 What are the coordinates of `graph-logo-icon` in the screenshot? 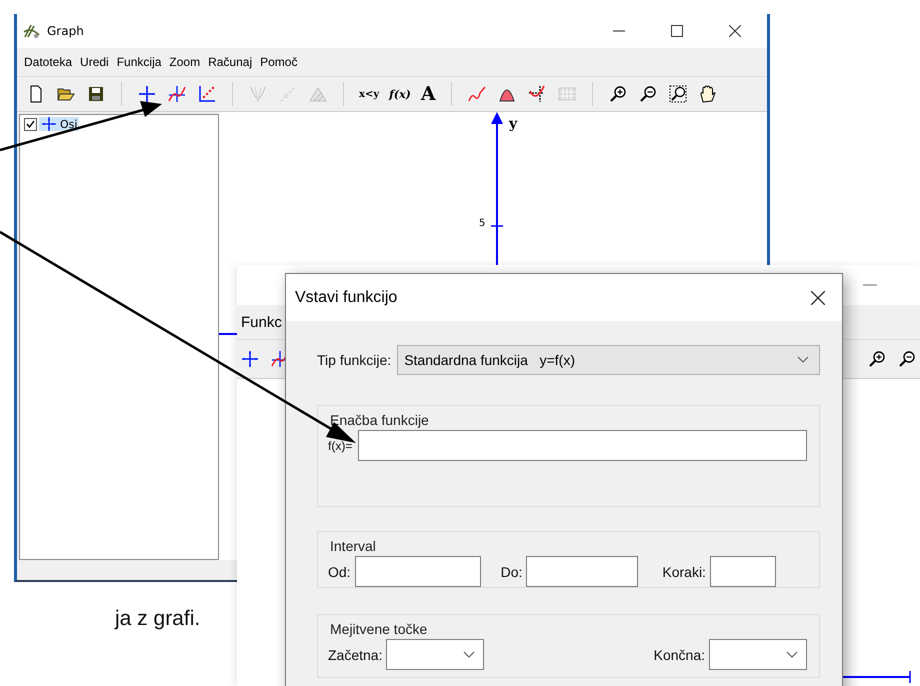 It's located at (32, 31).